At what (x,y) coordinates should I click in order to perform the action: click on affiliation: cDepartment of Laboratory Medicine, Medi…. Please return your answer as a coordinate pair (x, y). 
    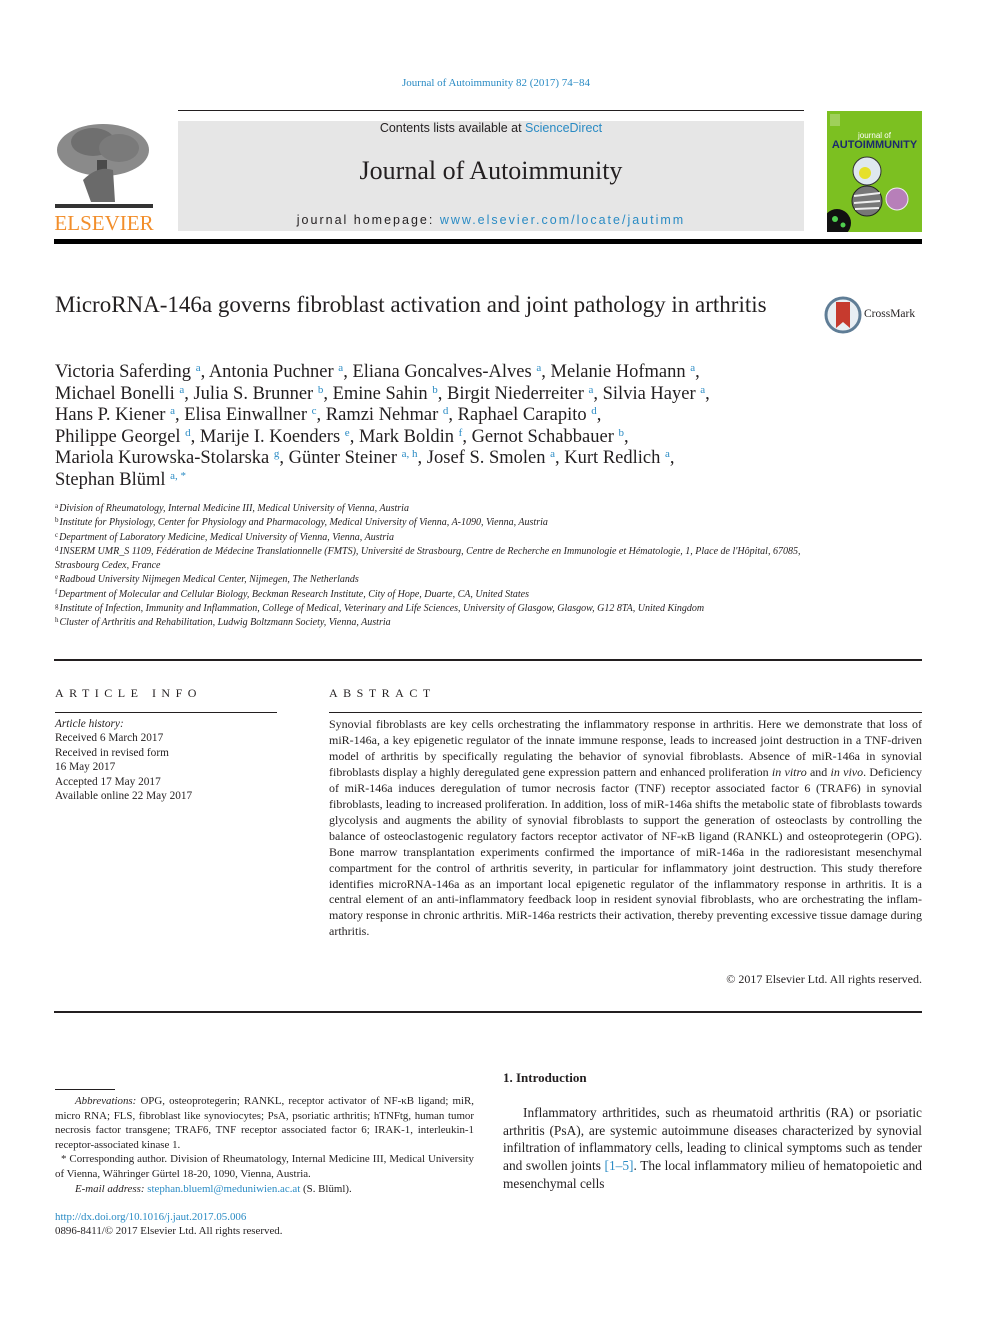
    Looking at the image, I should click on (435, 538).